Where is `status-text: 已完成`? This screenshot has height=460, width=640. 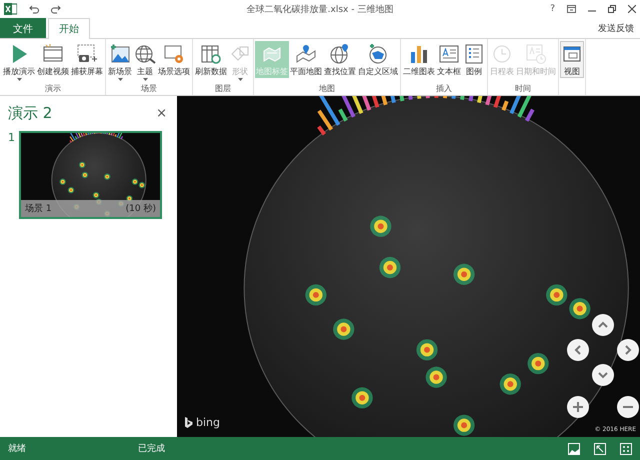 status-text: 已完成 is located at coordinates (151, 448).